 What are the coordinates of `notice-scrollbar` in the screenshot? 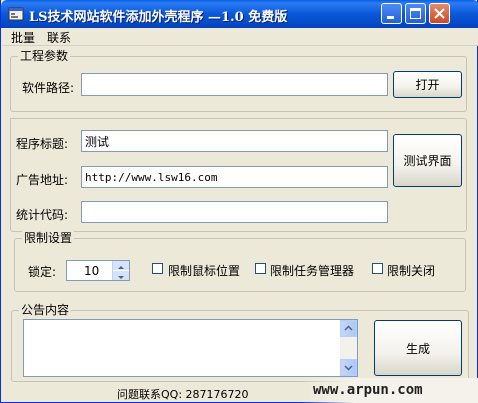 It's located at (348, 348).